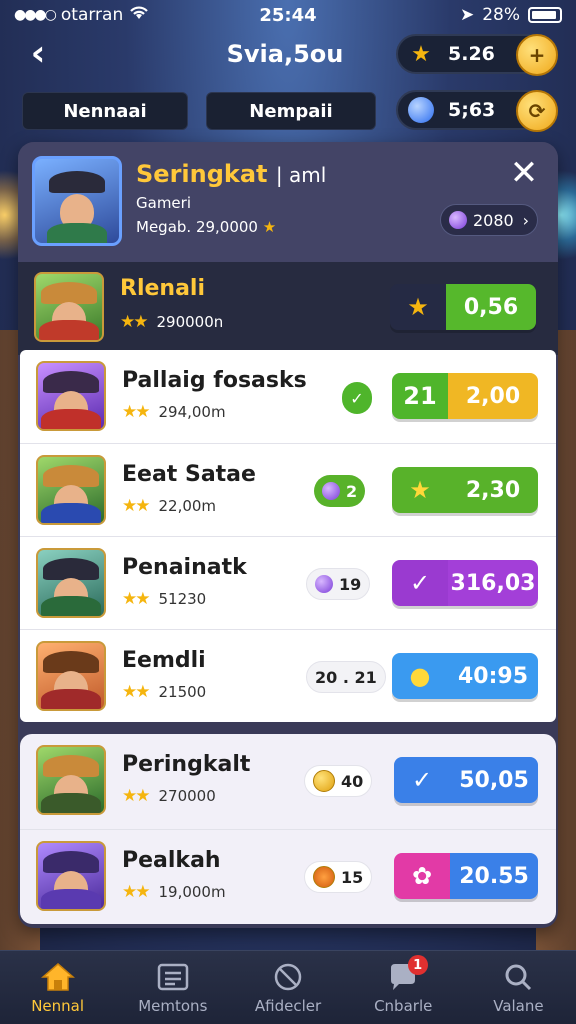 Image resolution: width=576 pixels, height=1024 pixels. Describe the element at coordinates (471, 54) in the screenshot. I see `gold-currency-value: 5.26` at that location.